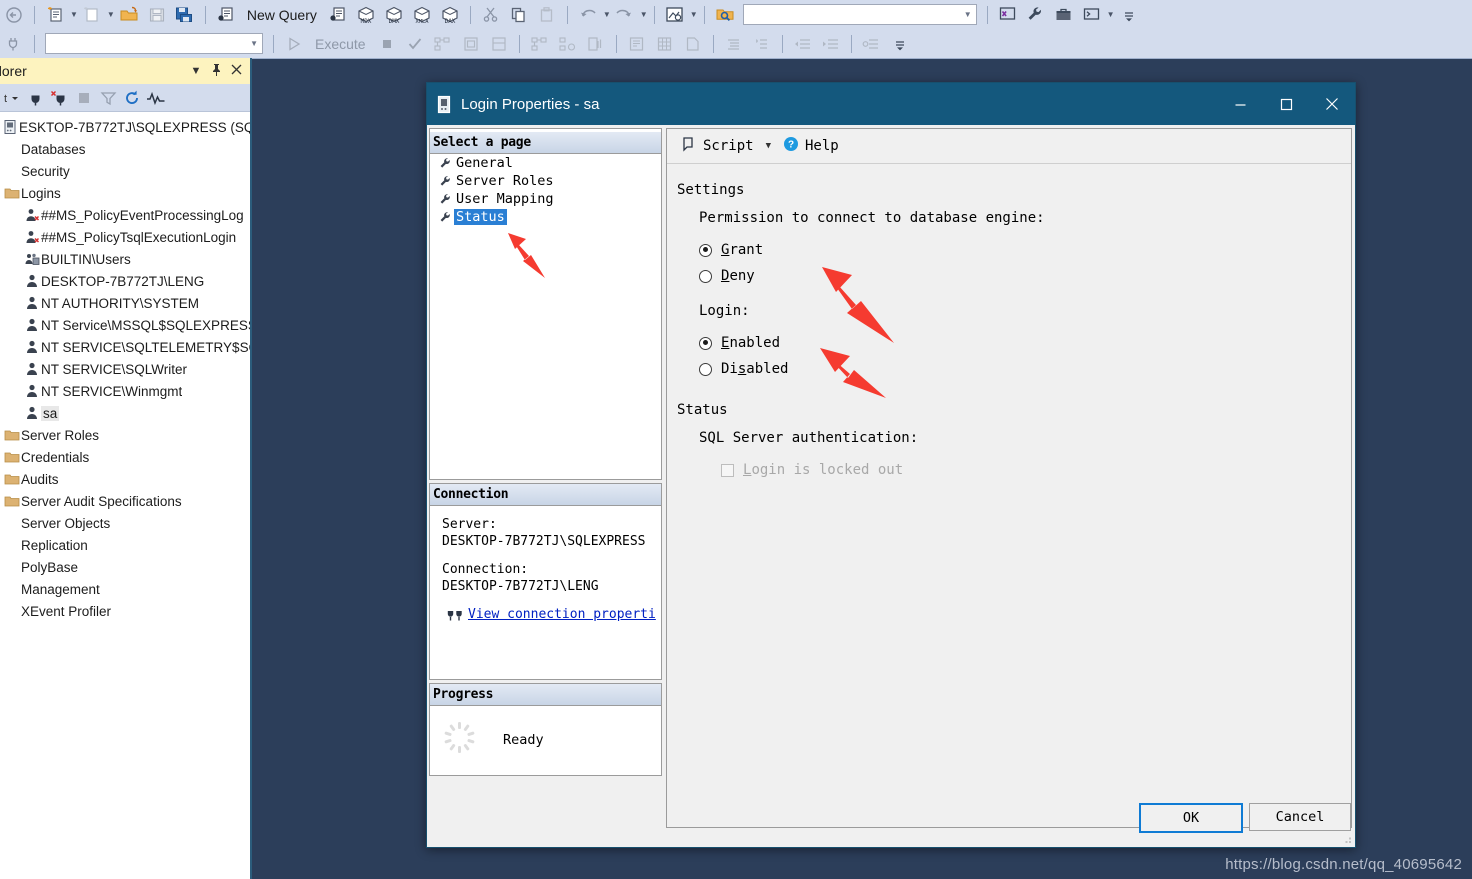  I want to click on copy-icon, so click(519, 15).